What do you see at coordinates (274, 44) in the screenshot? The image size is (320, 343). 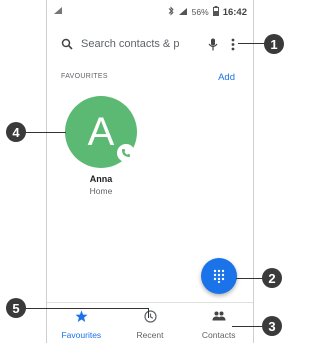 I see `callout-1: 1` at bounding box center [274, 44].